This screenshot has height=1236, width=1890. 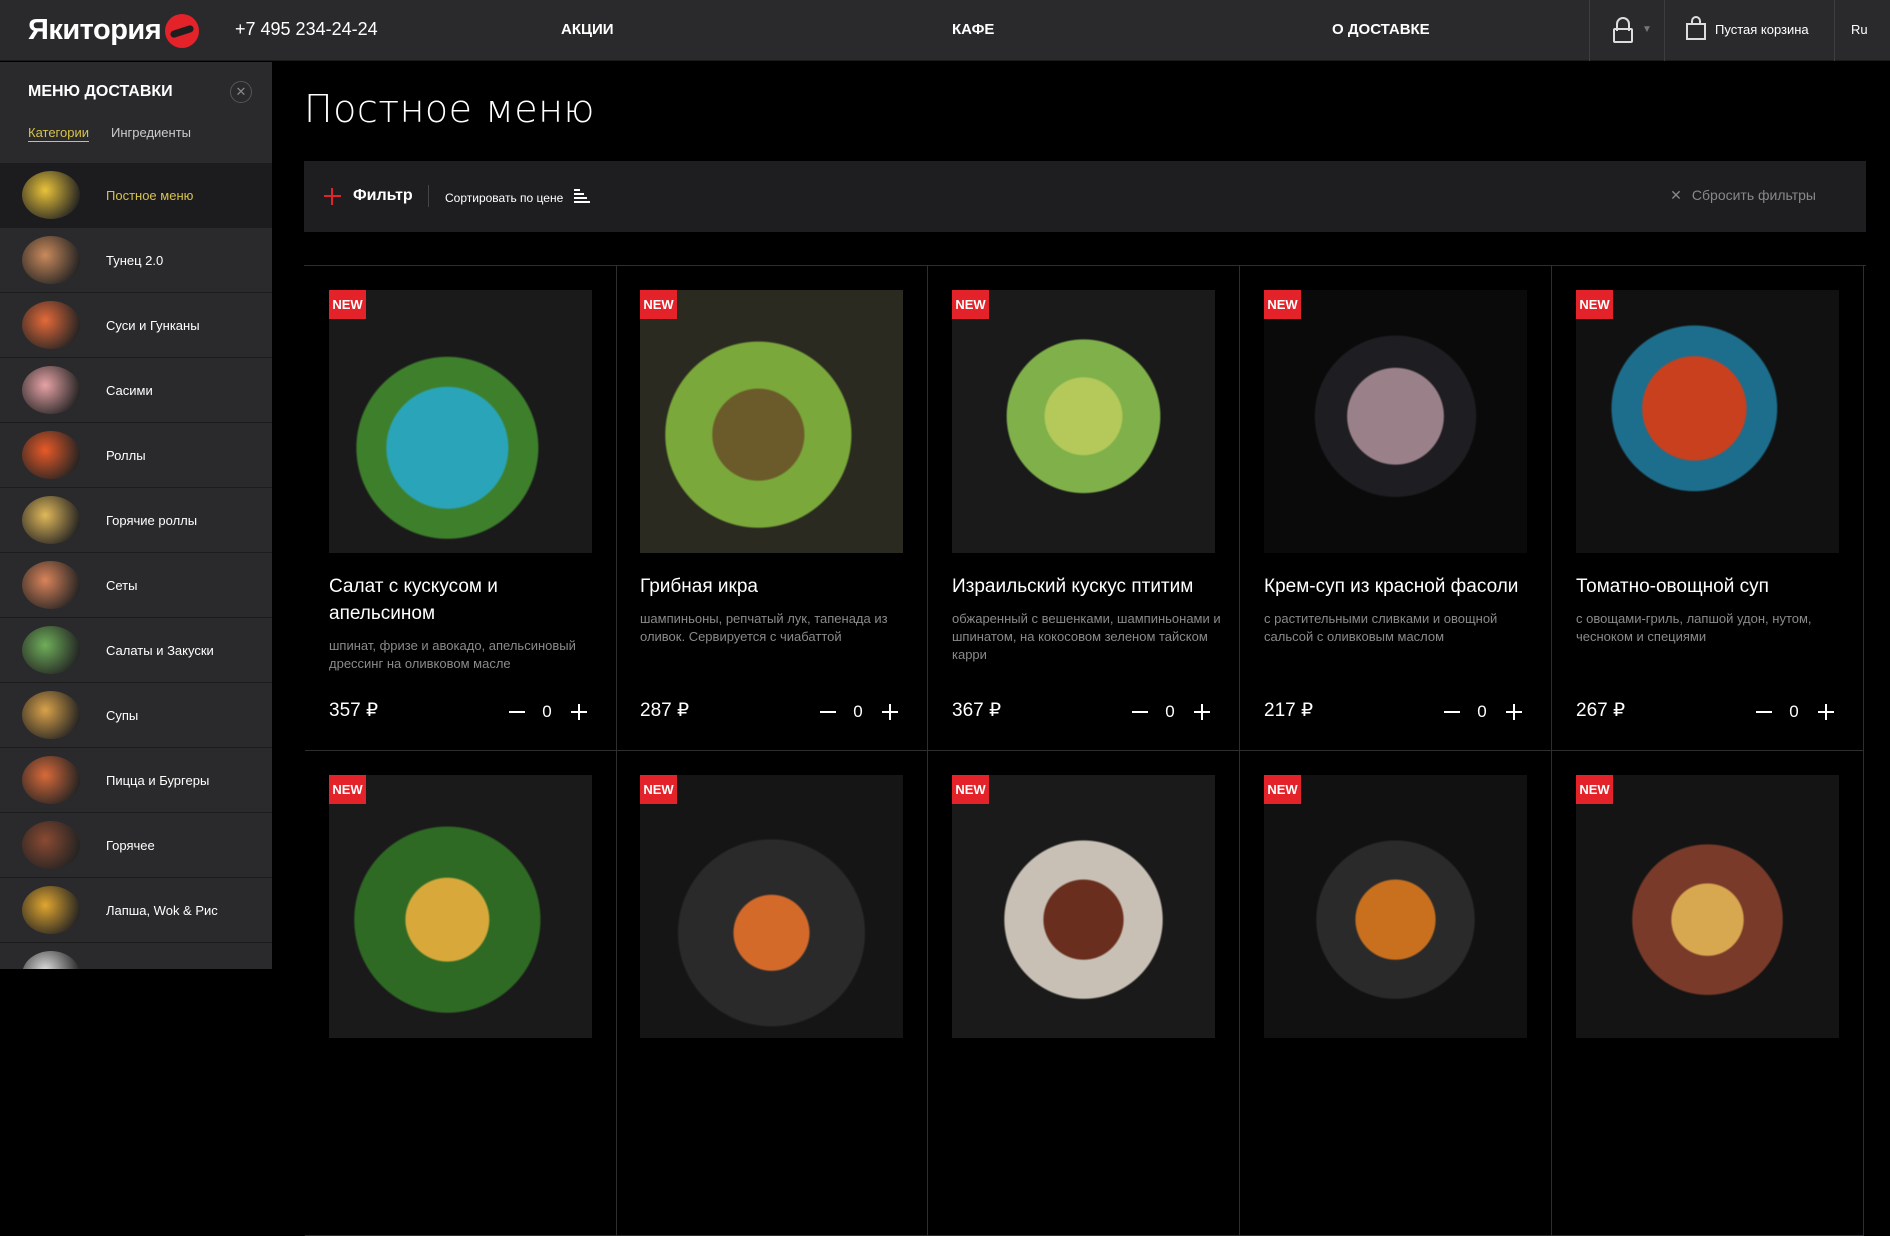 I want to click on quantity-value: 0, so click(x=1794, y=711).